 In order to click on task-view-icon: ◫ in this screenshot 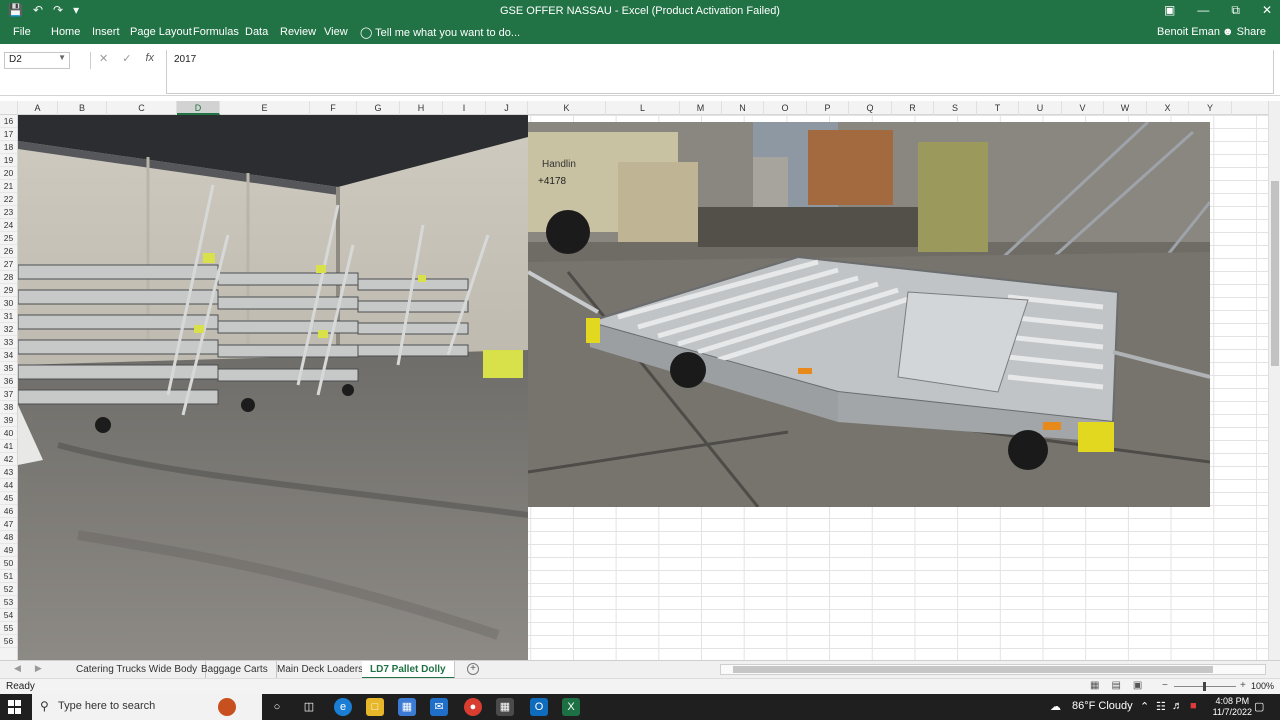, I will do `click(309, 707)`.